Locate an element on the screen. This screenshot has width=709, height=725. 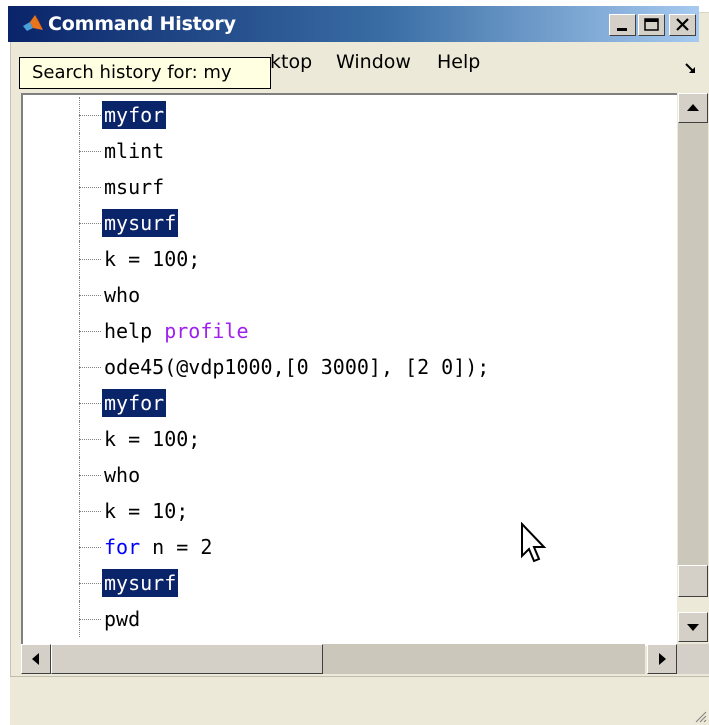
history-row: for n = 2 is located at coordinates (353, 547).